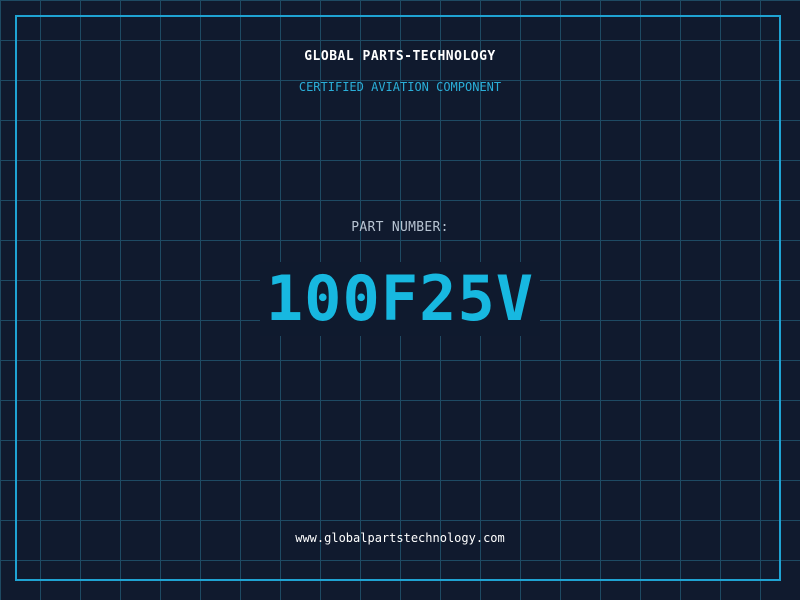 This screenshot has height=600, width=800. I want to click on certification-subtitle: CERTIFIED AVIATION COMPONENT, so click(400, 87).